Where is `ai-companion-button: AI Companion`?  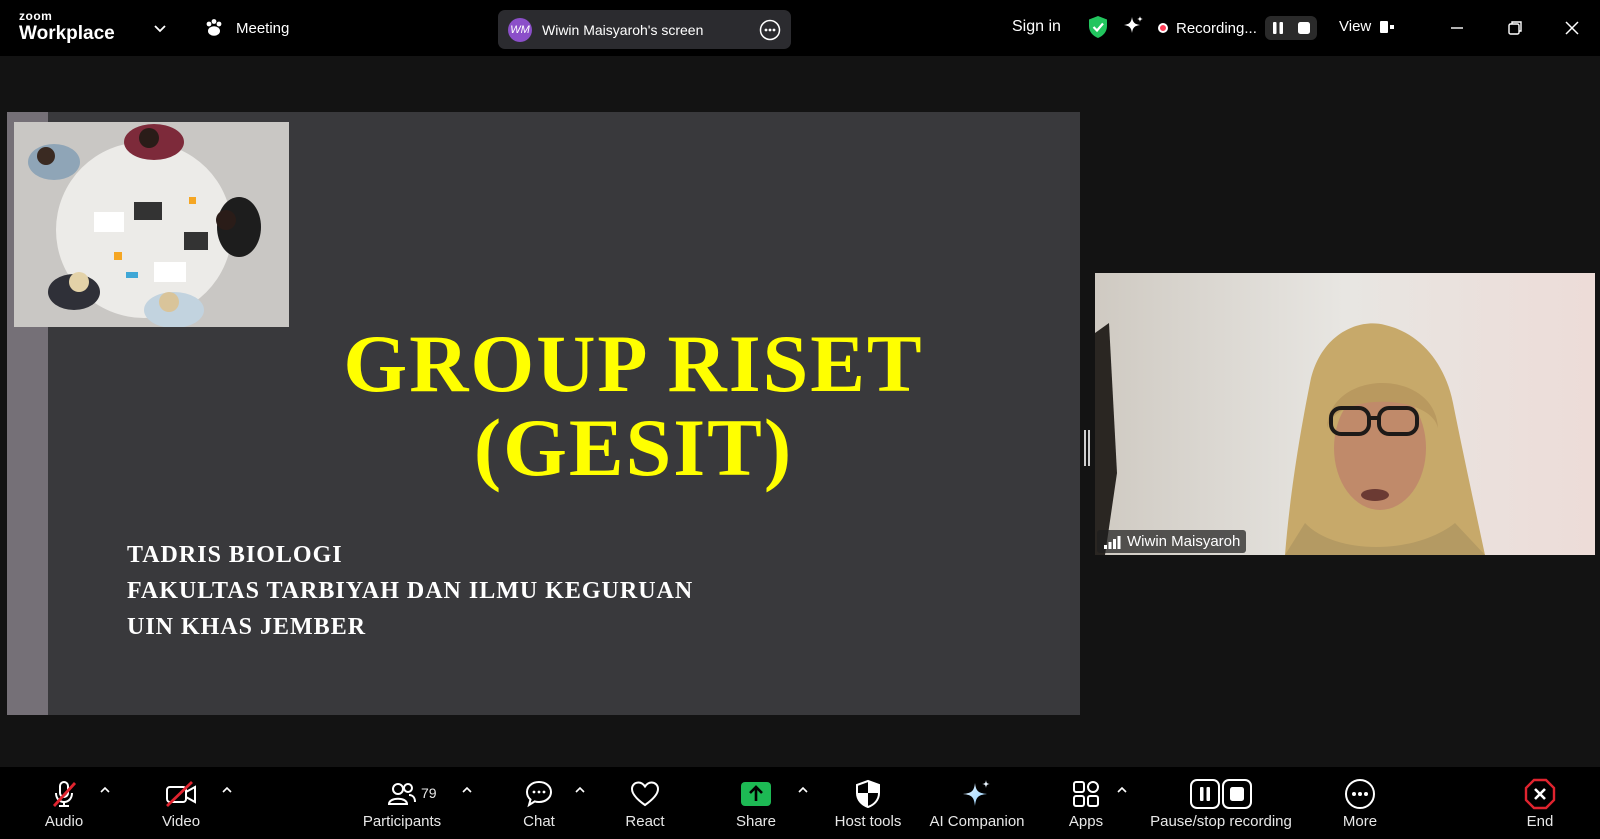 ai-companion-button: AI Companion is located at coordinates (977, 803).